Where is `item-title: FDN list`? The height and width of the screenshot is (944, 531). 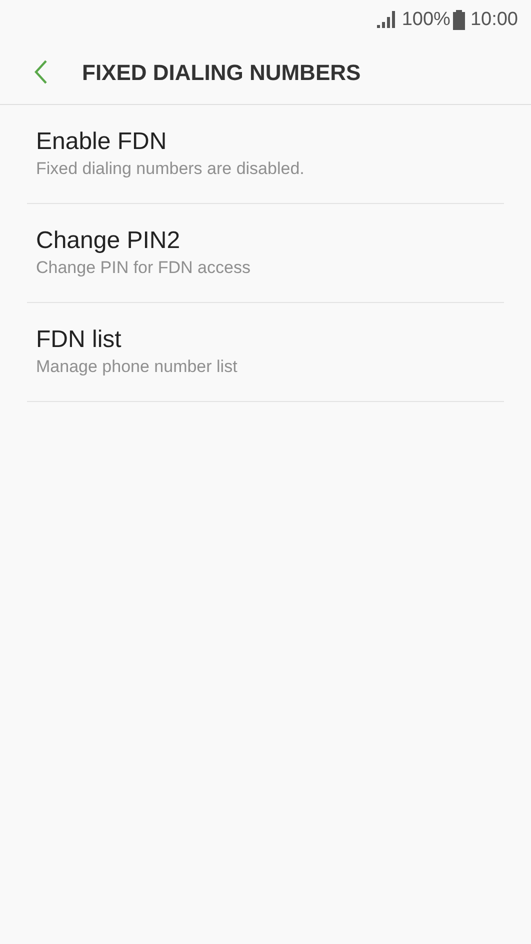
item-title: FDN list is located at coordinates (79, 340).